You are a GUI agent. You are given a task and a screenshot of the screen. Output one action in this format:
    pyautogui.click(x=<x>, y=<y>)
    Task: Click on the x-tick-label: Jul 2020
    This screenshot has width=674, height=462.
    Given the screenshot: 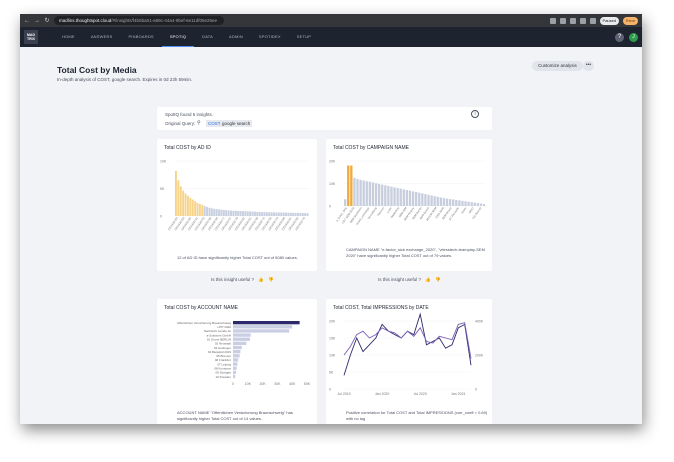 What is the action you would take?
    pyautogui.click(x=420, y=394)
    